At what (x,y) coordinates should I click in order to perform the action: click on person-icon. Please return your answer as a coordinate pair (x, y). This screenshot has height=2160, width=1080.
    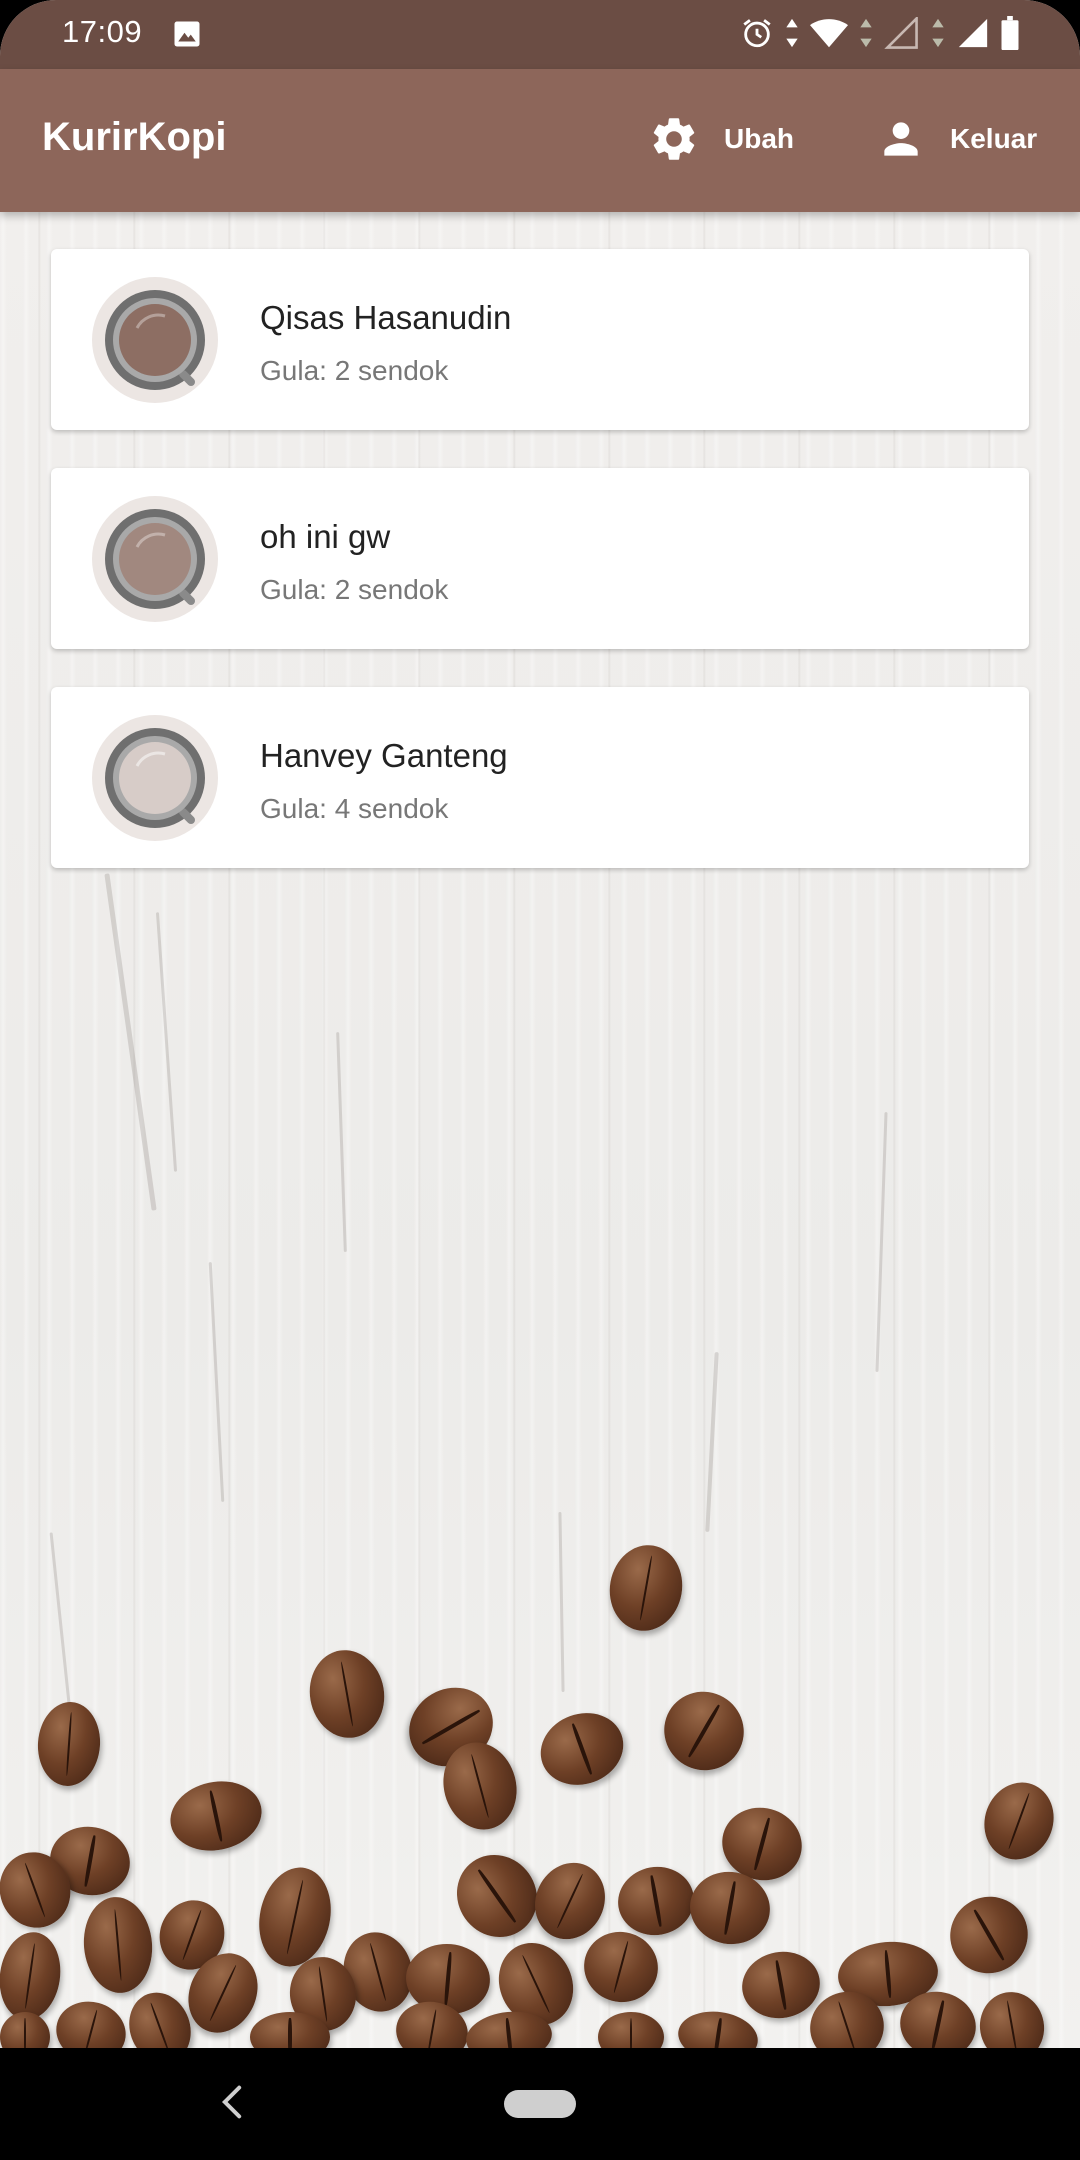
    Looking at the image, I should click on (901, 139).